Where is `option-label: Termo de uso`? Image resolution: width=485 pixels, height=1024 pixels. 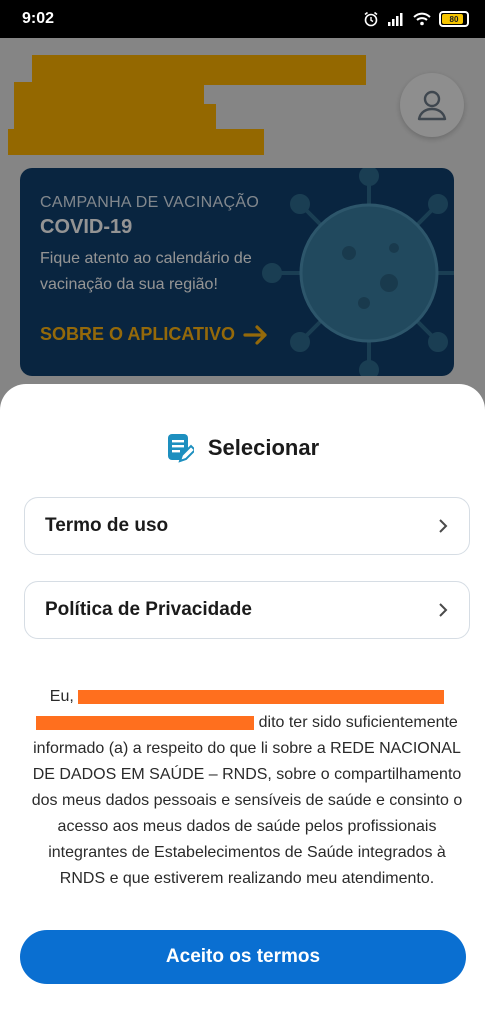 option-label: Termo de uso is located at coordinates (107, 525).